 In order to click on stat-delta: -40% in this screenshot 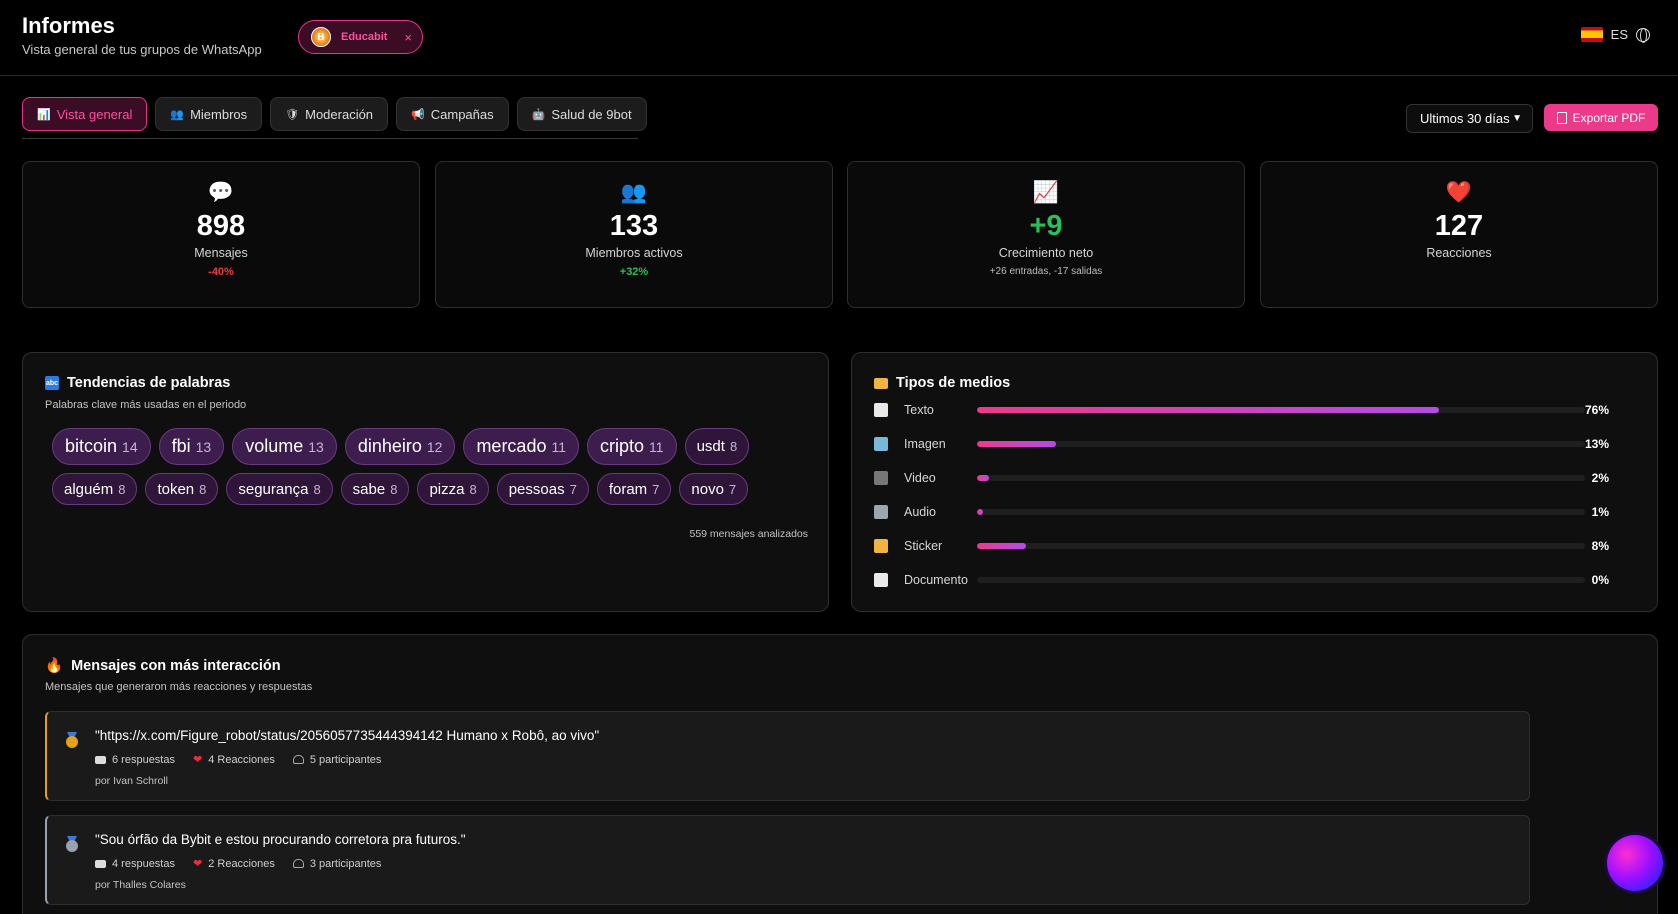, I will do `click(221, 272)`.